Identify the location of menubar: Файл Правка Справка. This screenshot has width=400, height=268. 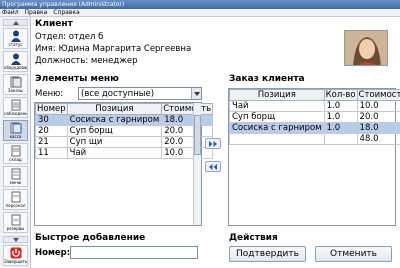
(200, 13).